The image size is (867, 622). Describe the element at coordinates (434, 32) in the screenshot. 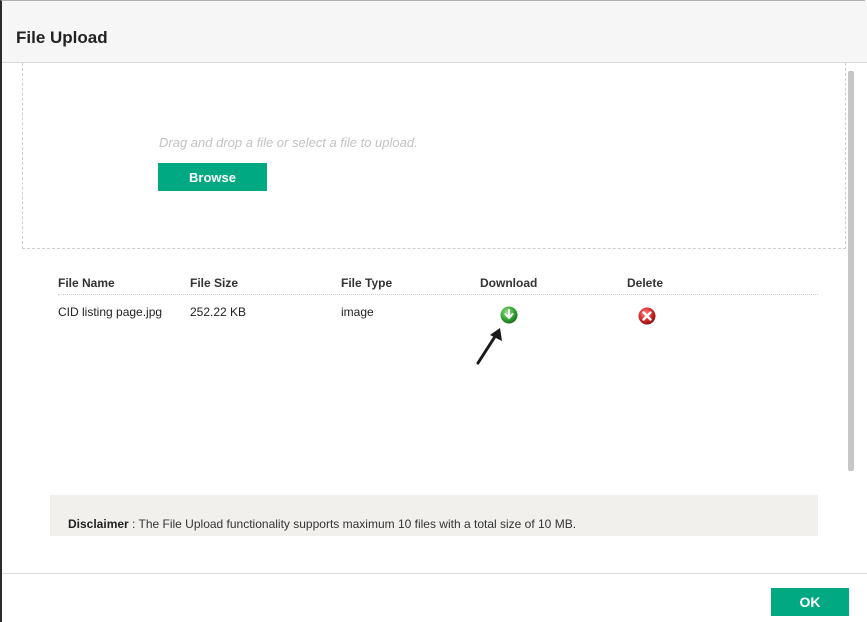

I see `dialog-header: File Upload` at that location.